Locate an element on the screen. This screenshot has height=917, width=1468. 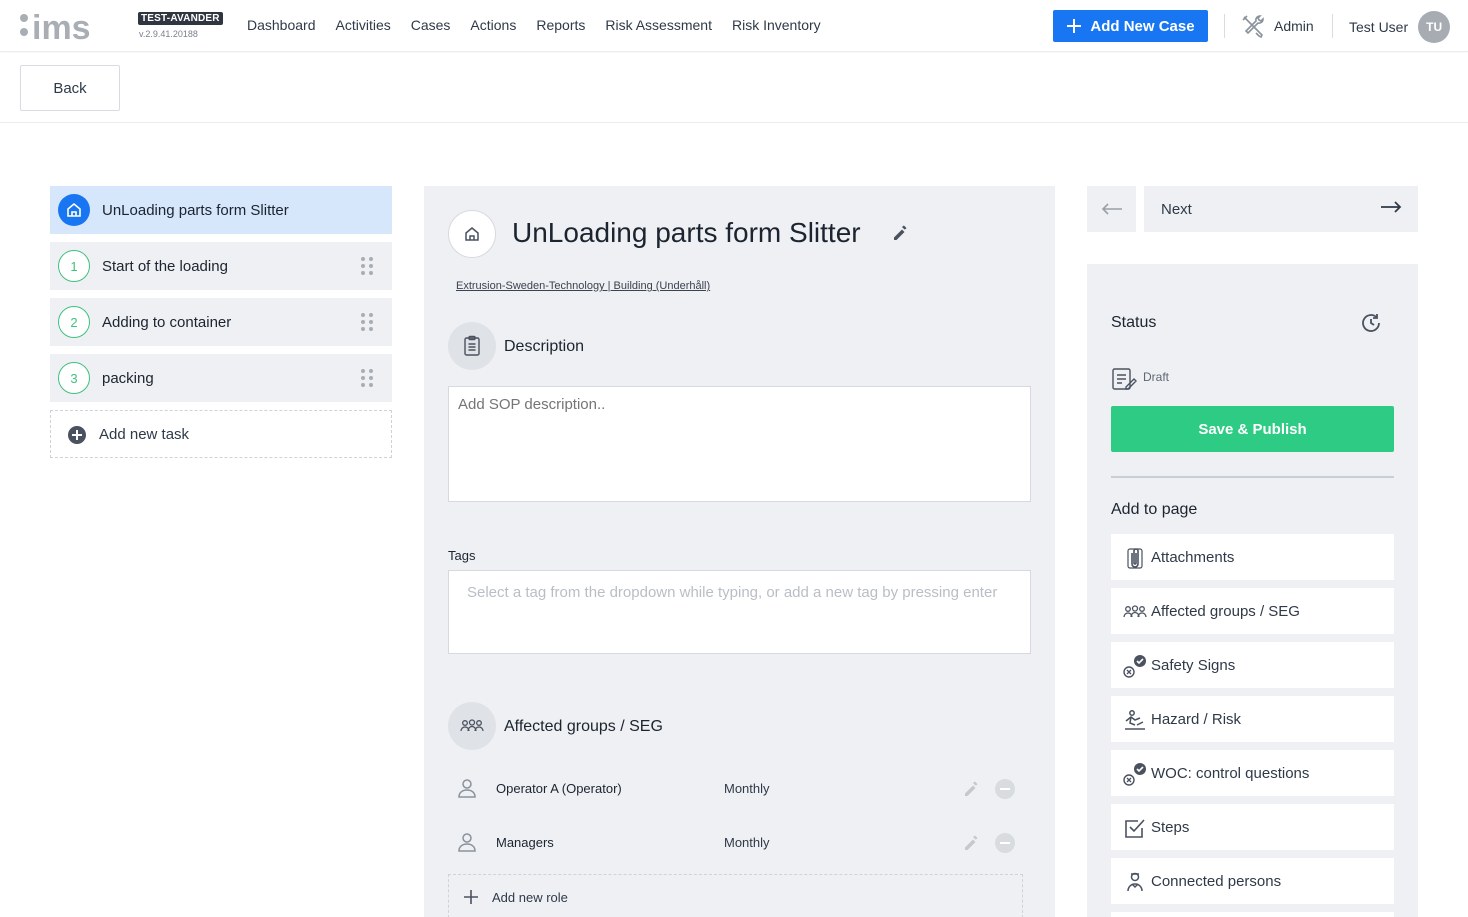
paperclip-icon is located at coordinates (1135, 558).